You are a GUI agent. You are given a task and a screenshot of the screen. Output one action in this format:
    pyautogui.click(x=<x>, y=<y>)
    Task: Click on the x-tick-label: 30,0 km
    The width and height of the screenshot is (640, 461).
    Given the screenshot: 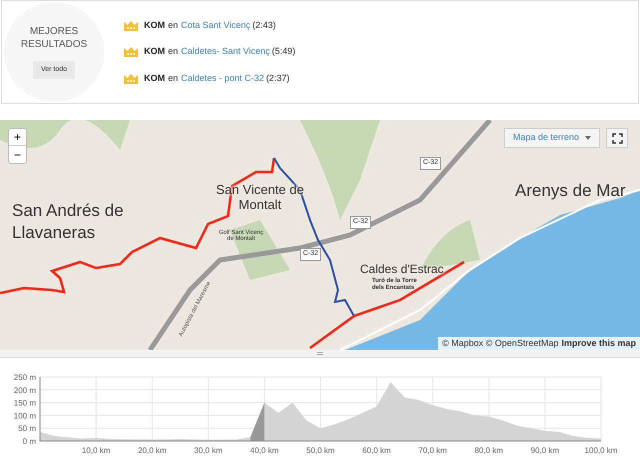 What is the action you would take?
    pyautogui.click(x=208, y=450)
    